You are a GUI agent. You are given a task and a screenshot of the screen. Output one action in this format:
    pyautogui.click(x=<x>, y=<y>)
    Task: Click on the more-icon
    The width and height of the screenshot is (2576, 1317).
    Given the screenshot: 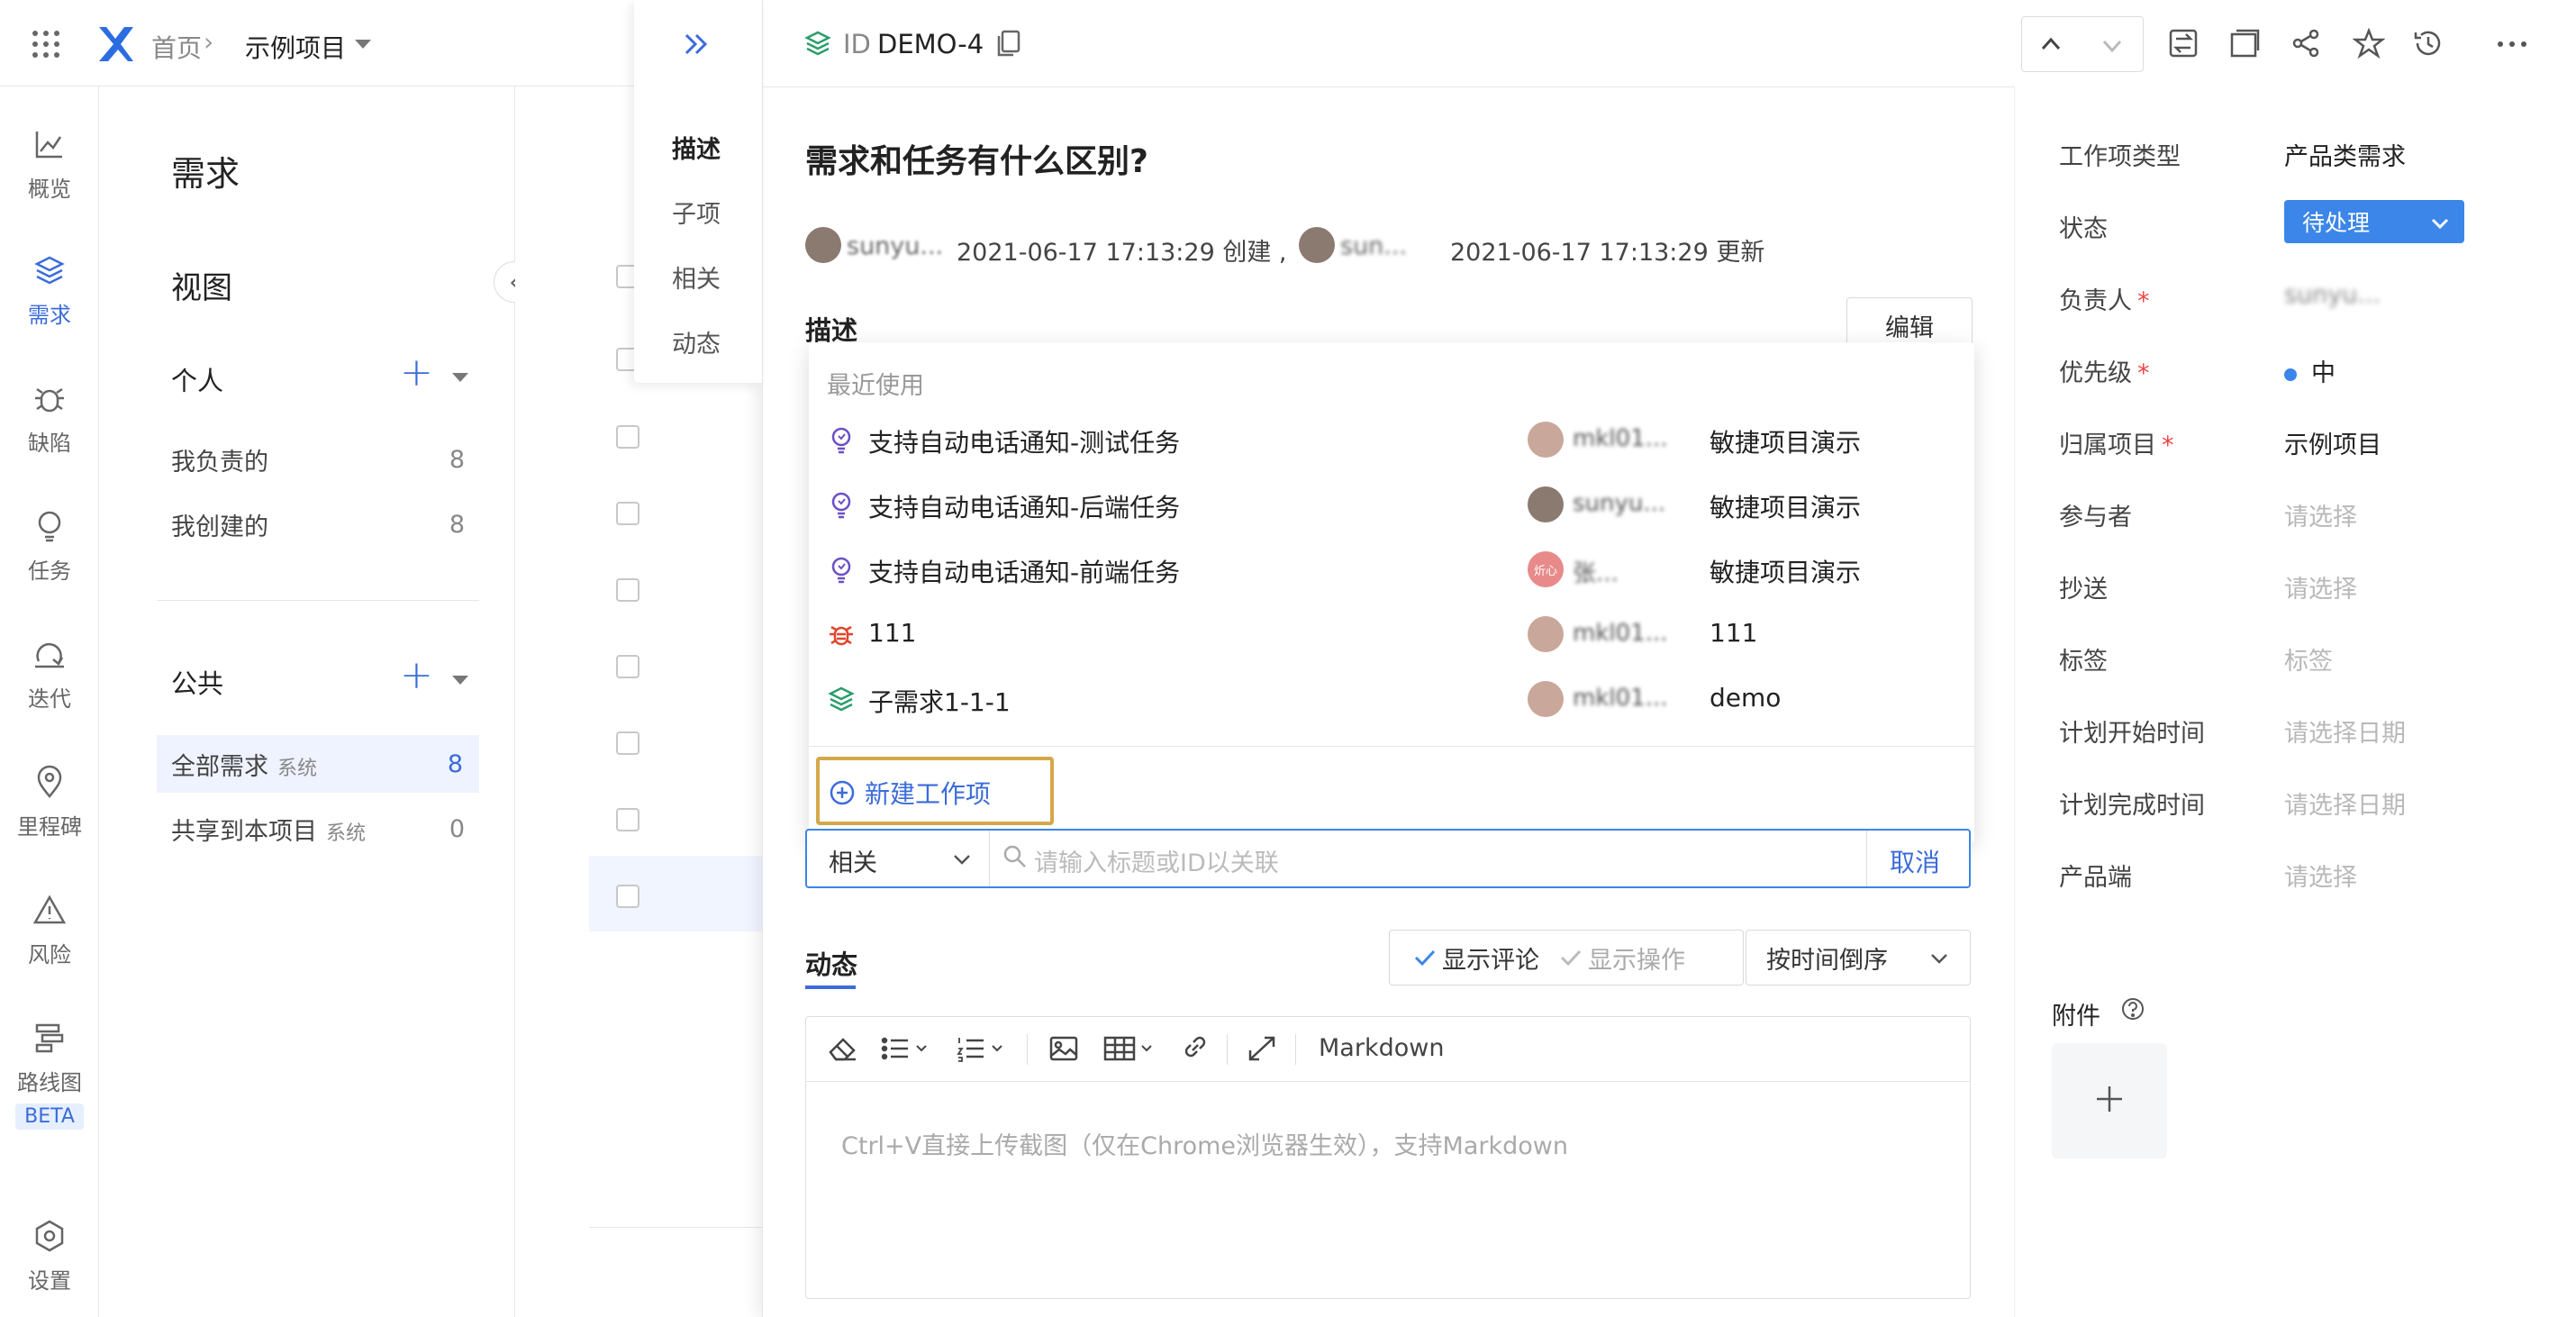 What is the action you would take?
    pyautogui.click(x=2512, y=44)
    